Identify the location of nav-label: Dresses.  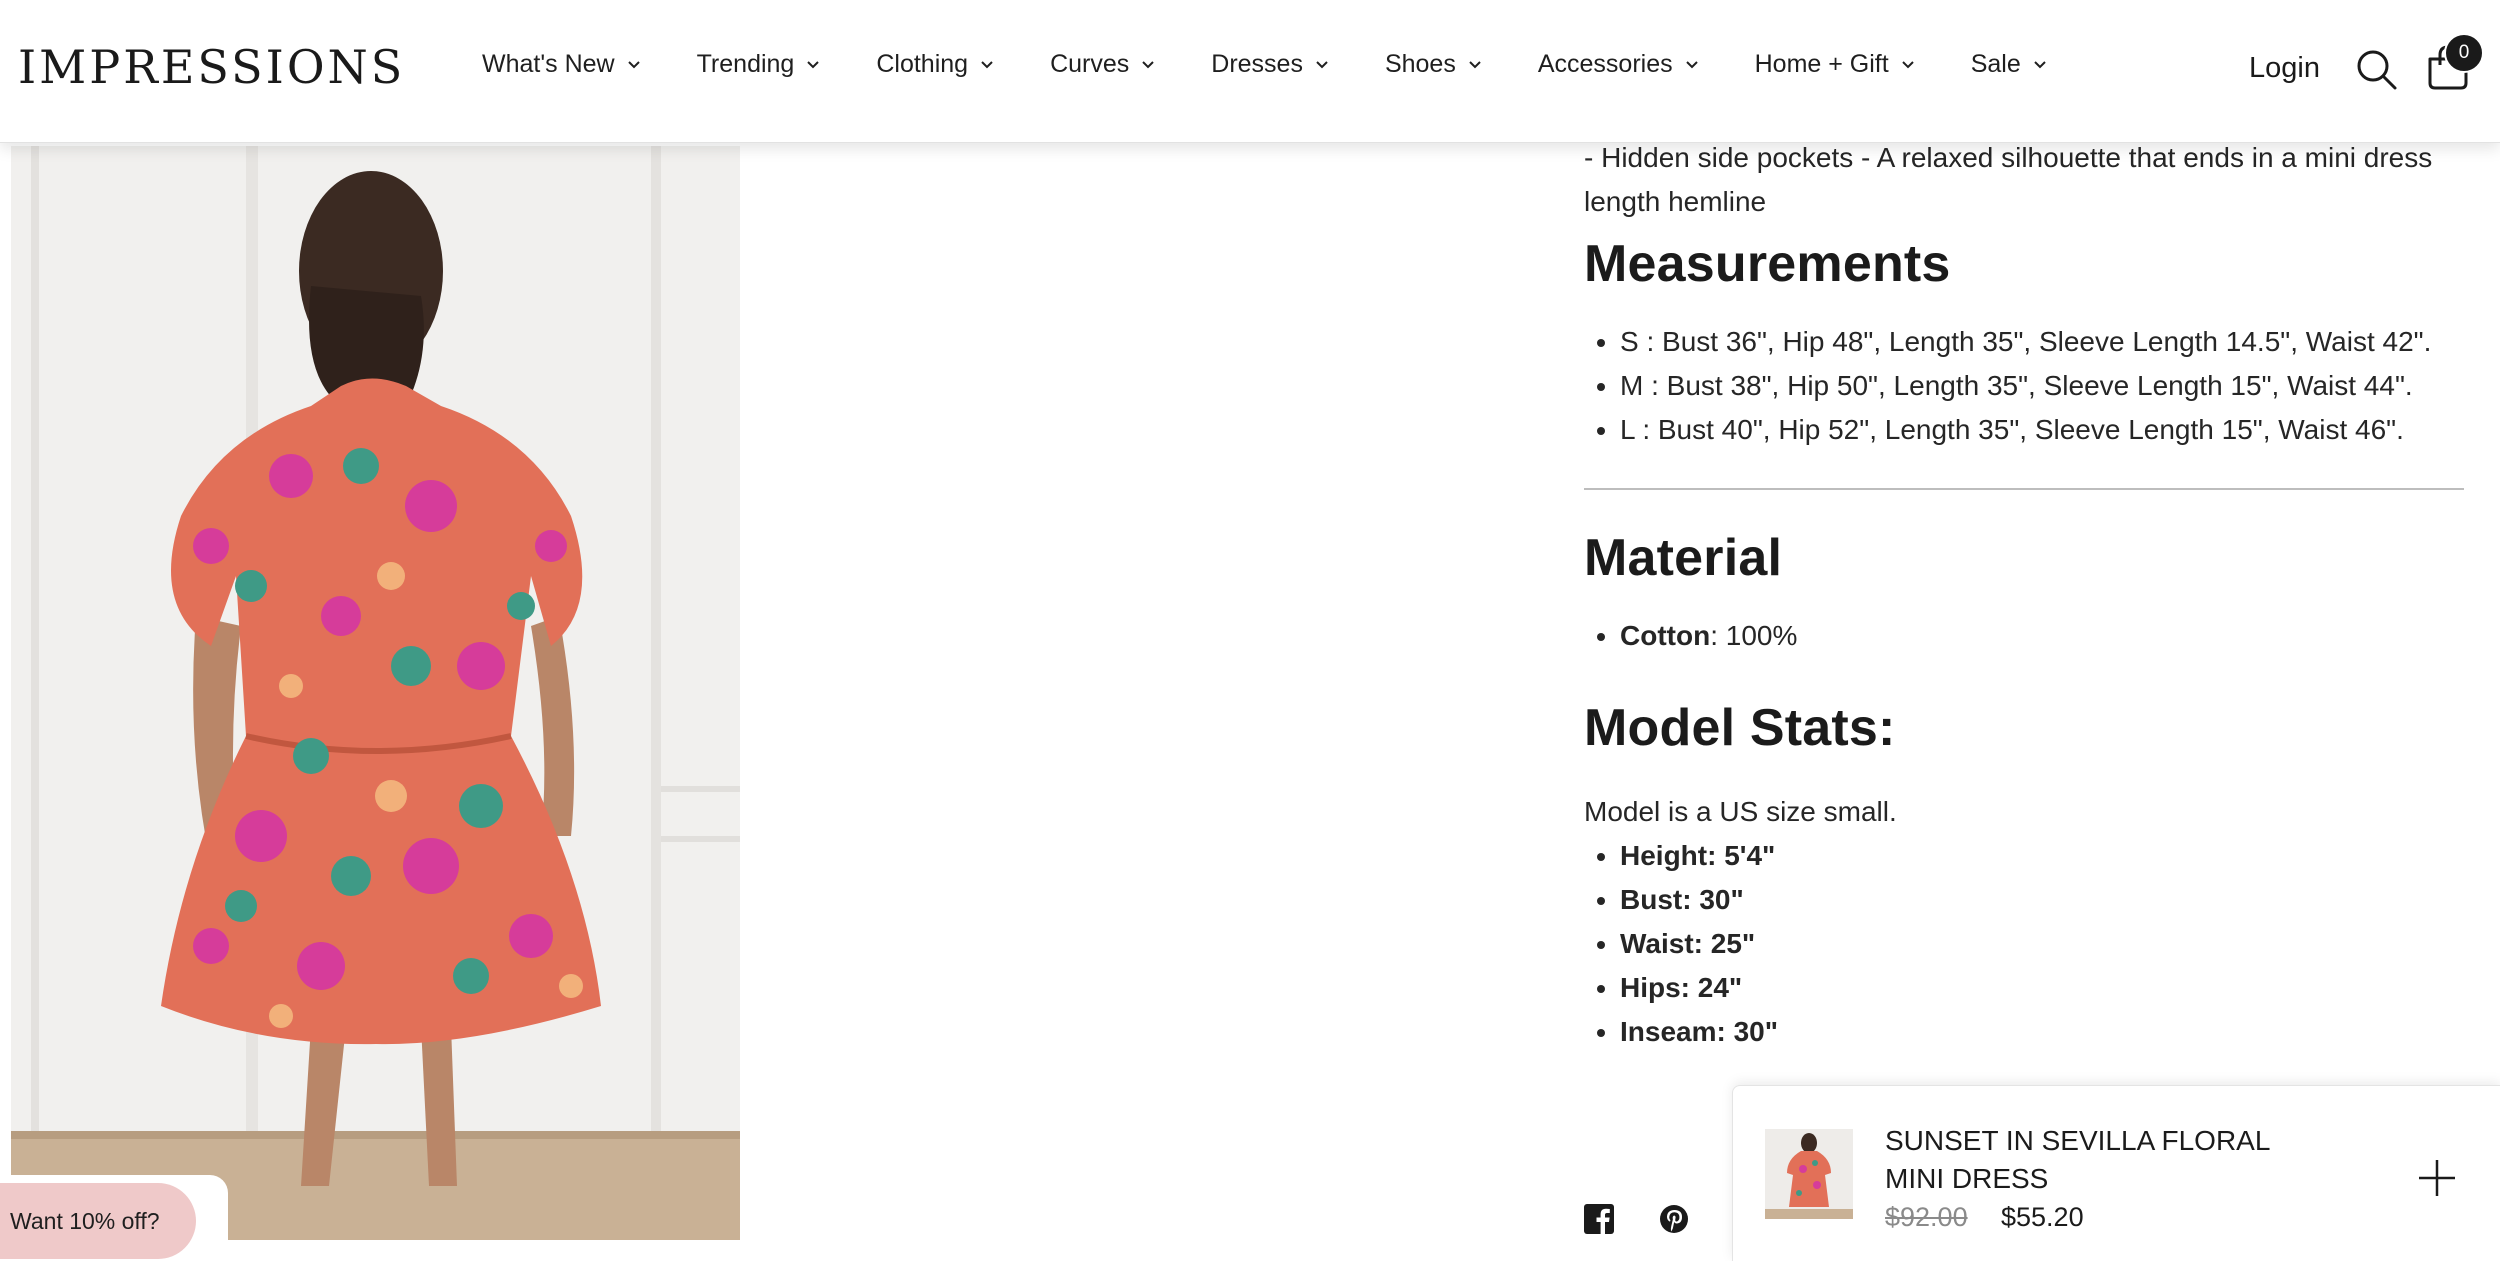
(1257, 64).